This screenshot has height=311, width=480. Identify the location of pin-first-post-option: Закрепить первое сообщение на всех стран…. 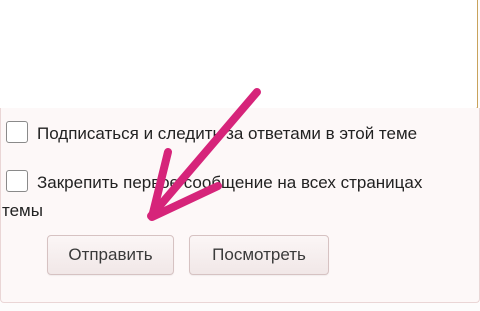
(214, 182).